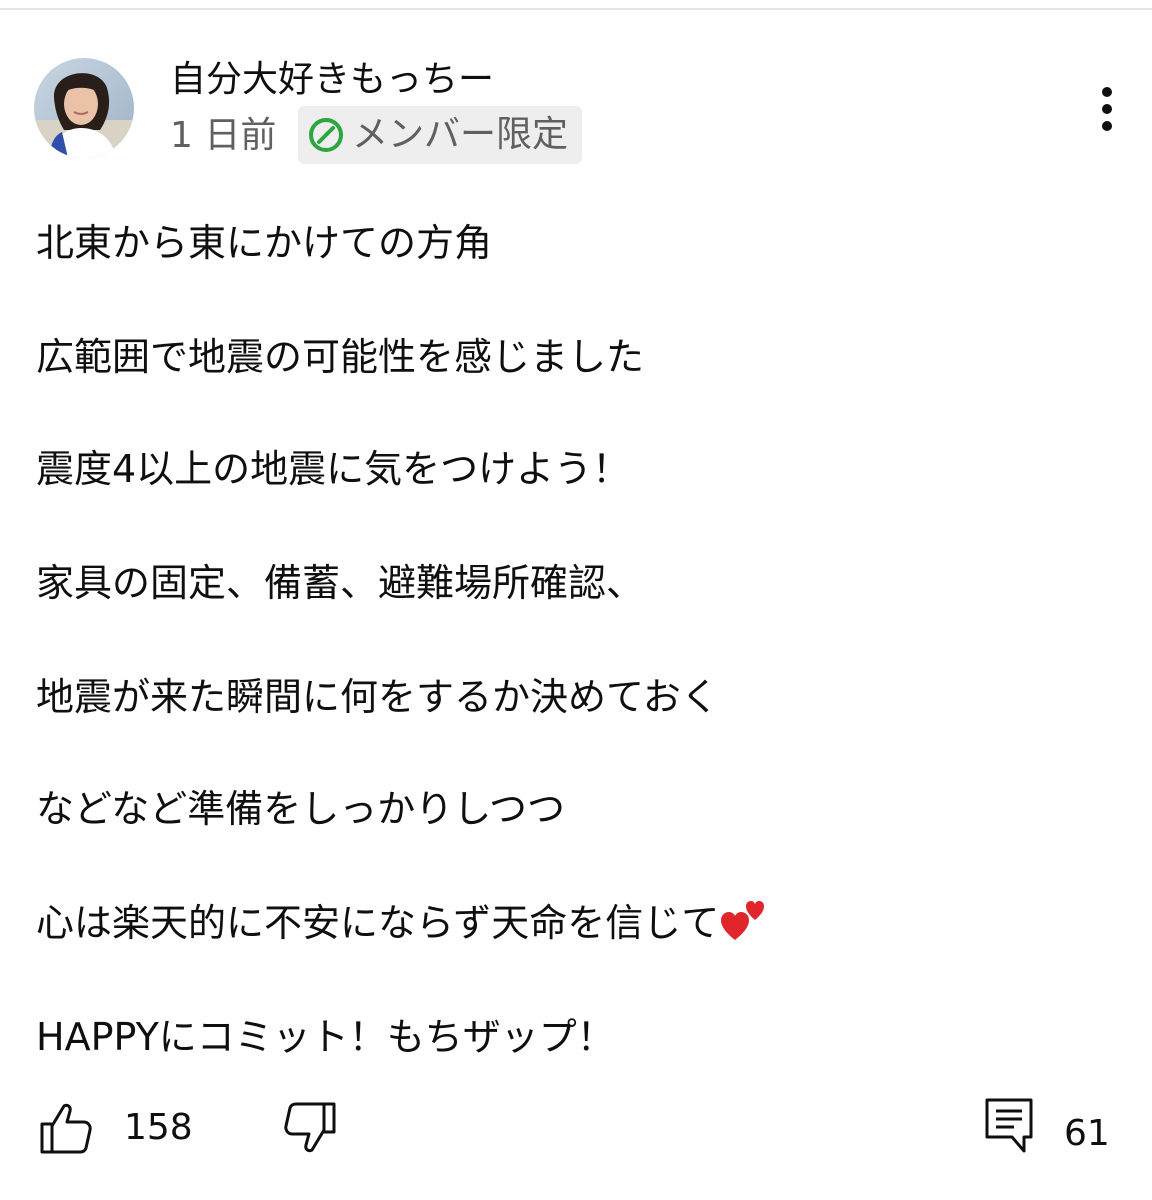 The image size is (1152, 1200). Describe the element at coordinates (744, 926) in the screenshot. I see `two-hearts-icon` at that location.